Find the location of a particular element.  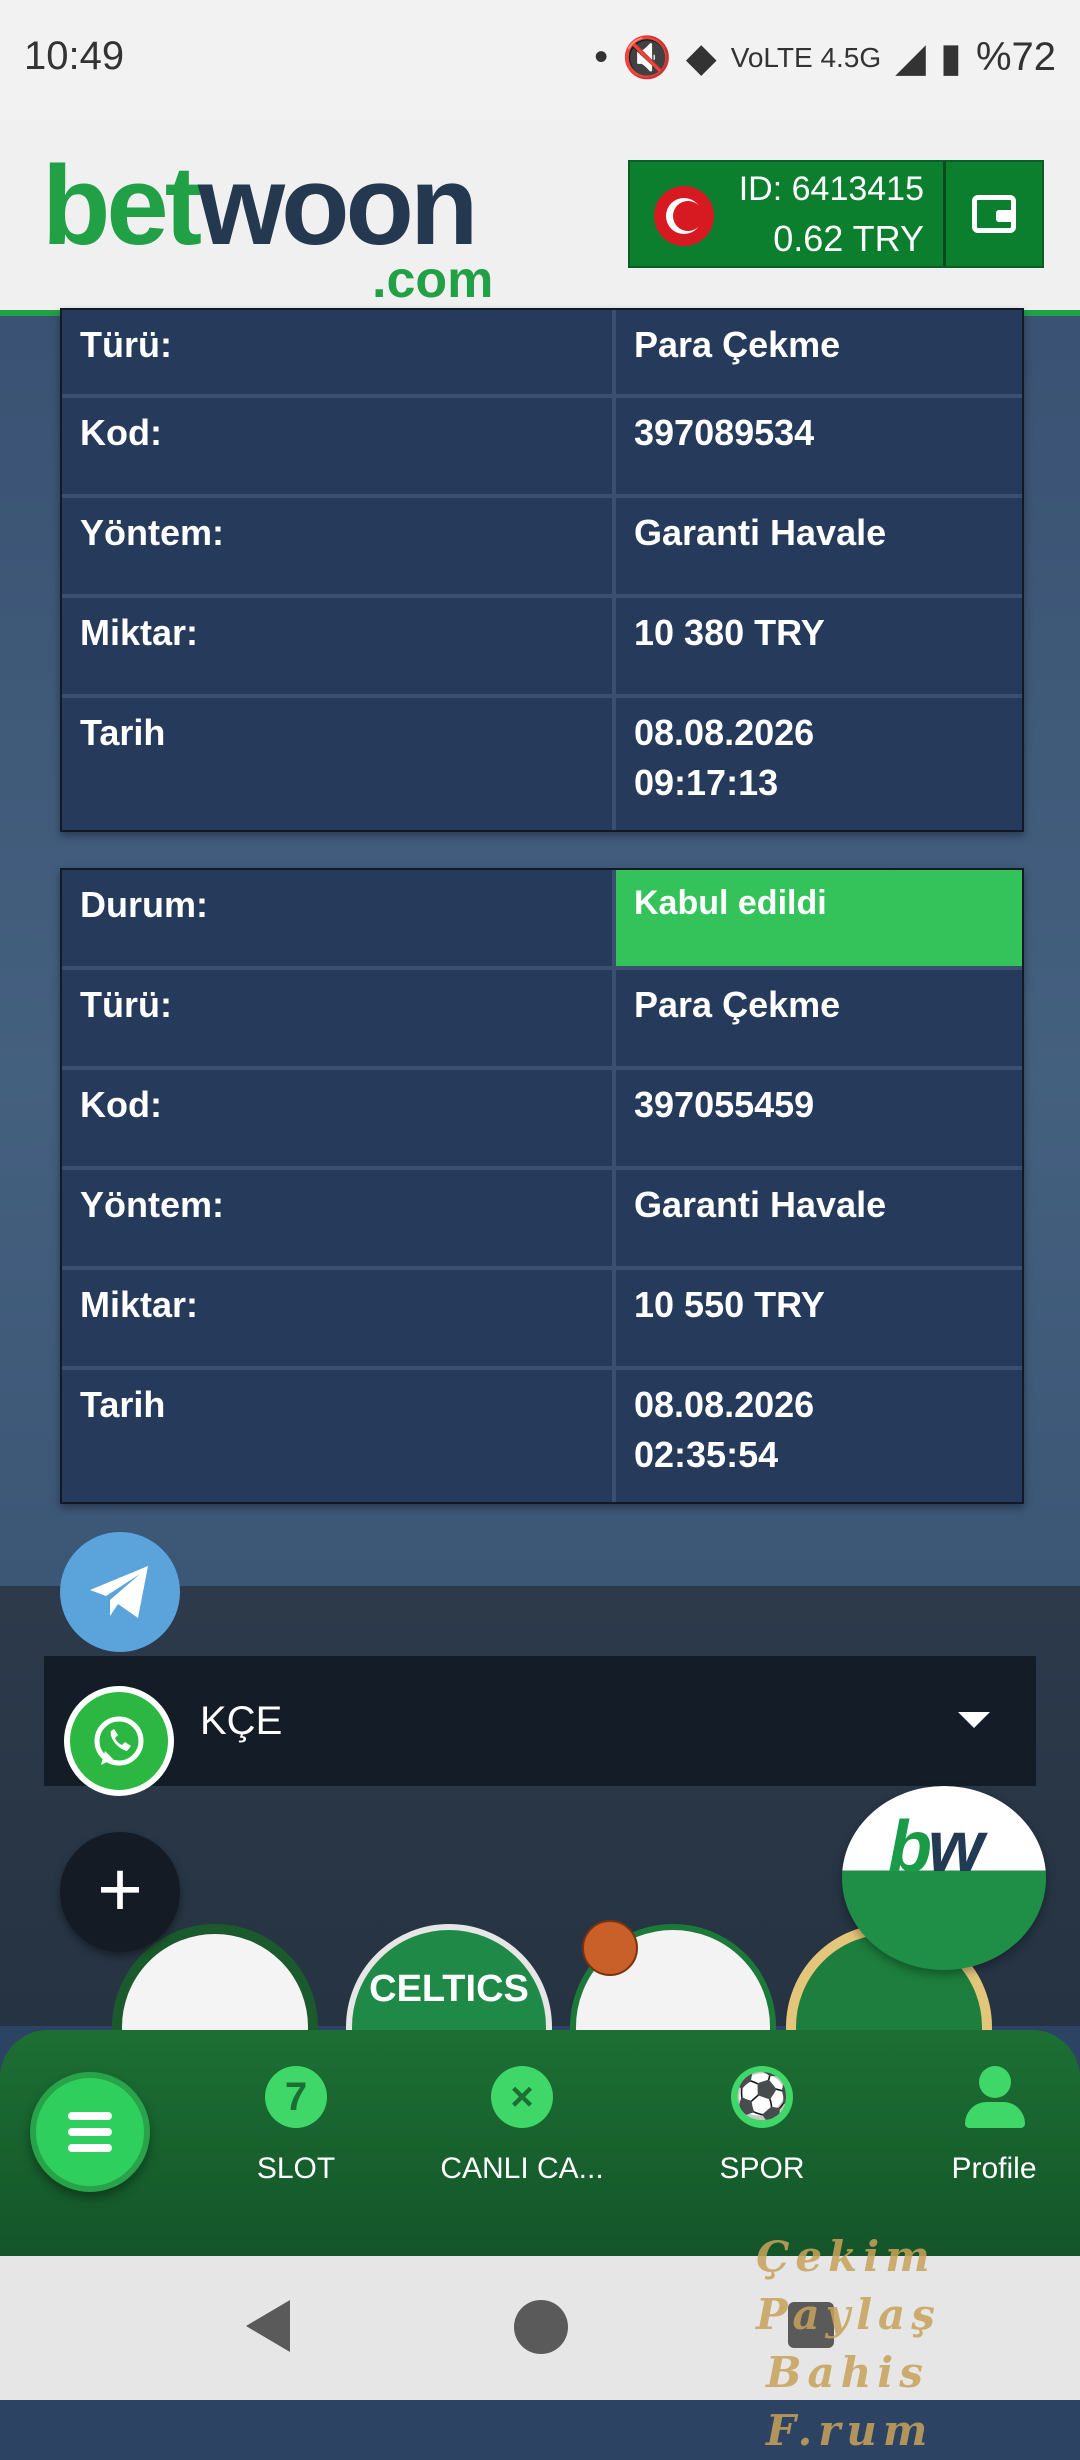

status-icons: • 🔇 ◆ VoLTE 4.5G ◢ ▮ %72 is located at coordinates (825, 57).